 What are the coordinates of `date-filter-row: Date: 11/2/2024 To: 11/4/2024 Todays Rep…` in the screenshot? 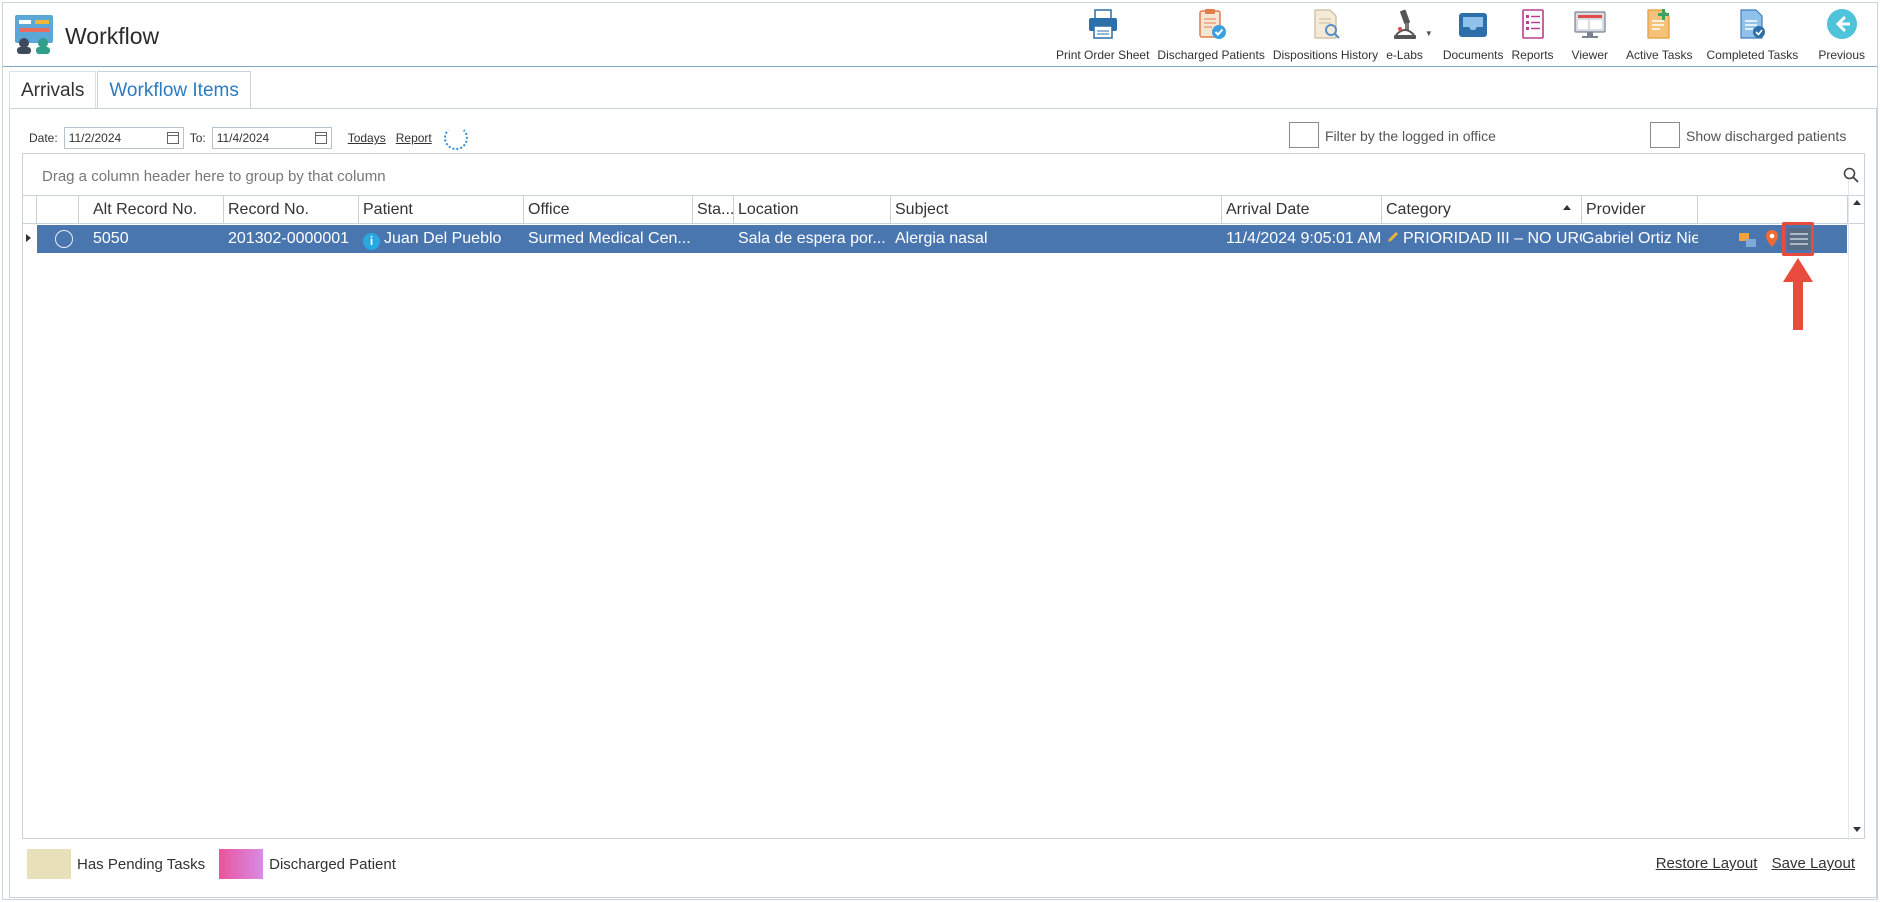 It's located at (248, 138).